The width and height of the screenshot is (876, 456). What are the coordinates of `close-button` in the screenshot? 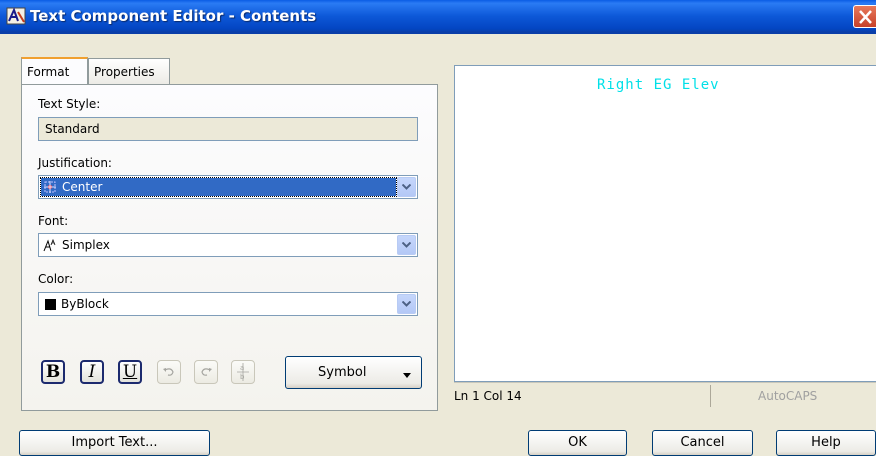 It's located at (864, 16).